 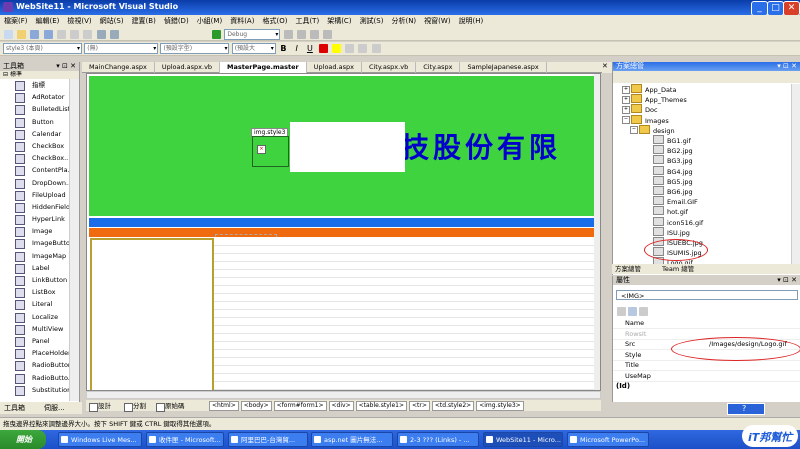 What do you see at coordinates (471, 21) in the screenshot?
I see `menu-item: 說明(H)` at bounding box center [471, 21].